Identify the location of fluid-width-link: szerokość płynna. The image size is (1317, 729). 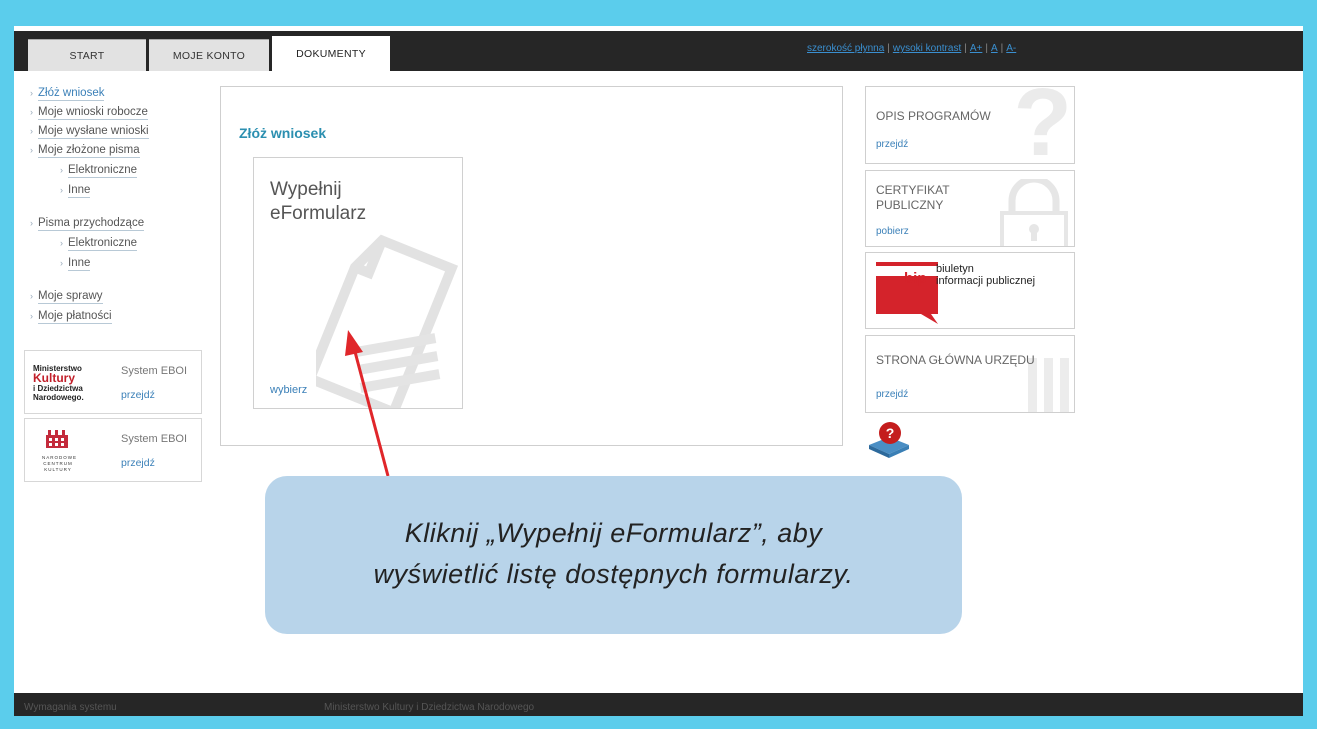
(845, 48).